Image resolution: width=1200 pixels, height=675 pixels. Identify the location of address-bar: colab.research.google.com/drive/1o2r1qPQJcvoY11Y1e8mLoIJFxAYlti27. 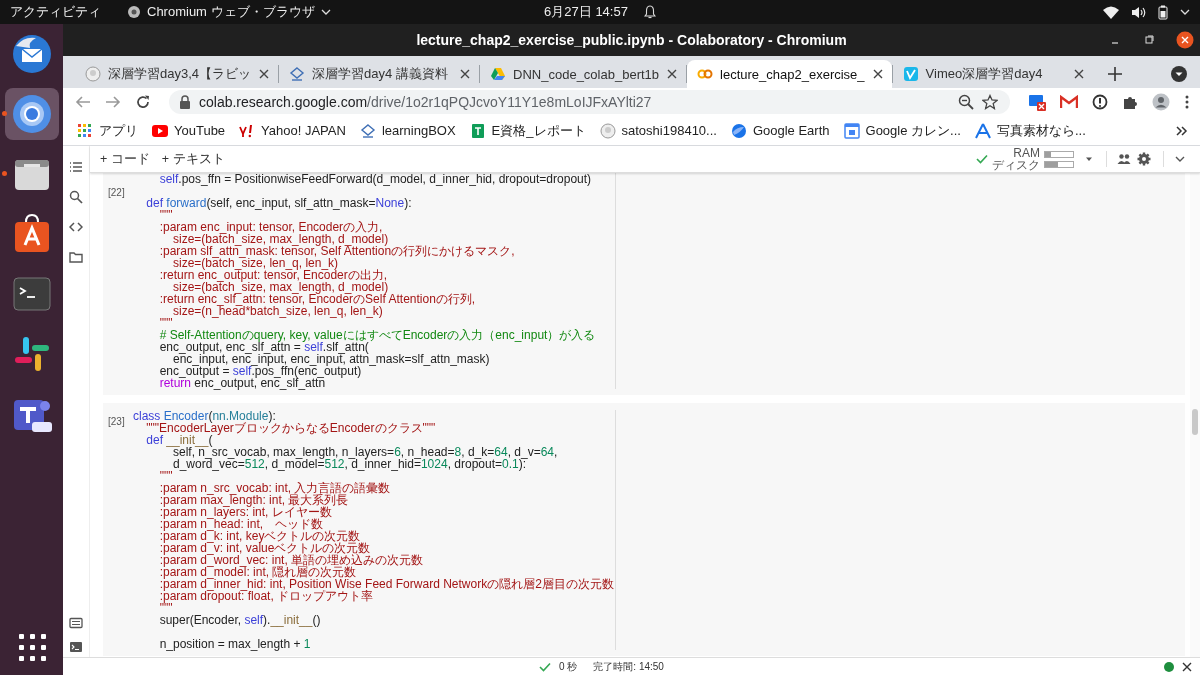
(589, 102).